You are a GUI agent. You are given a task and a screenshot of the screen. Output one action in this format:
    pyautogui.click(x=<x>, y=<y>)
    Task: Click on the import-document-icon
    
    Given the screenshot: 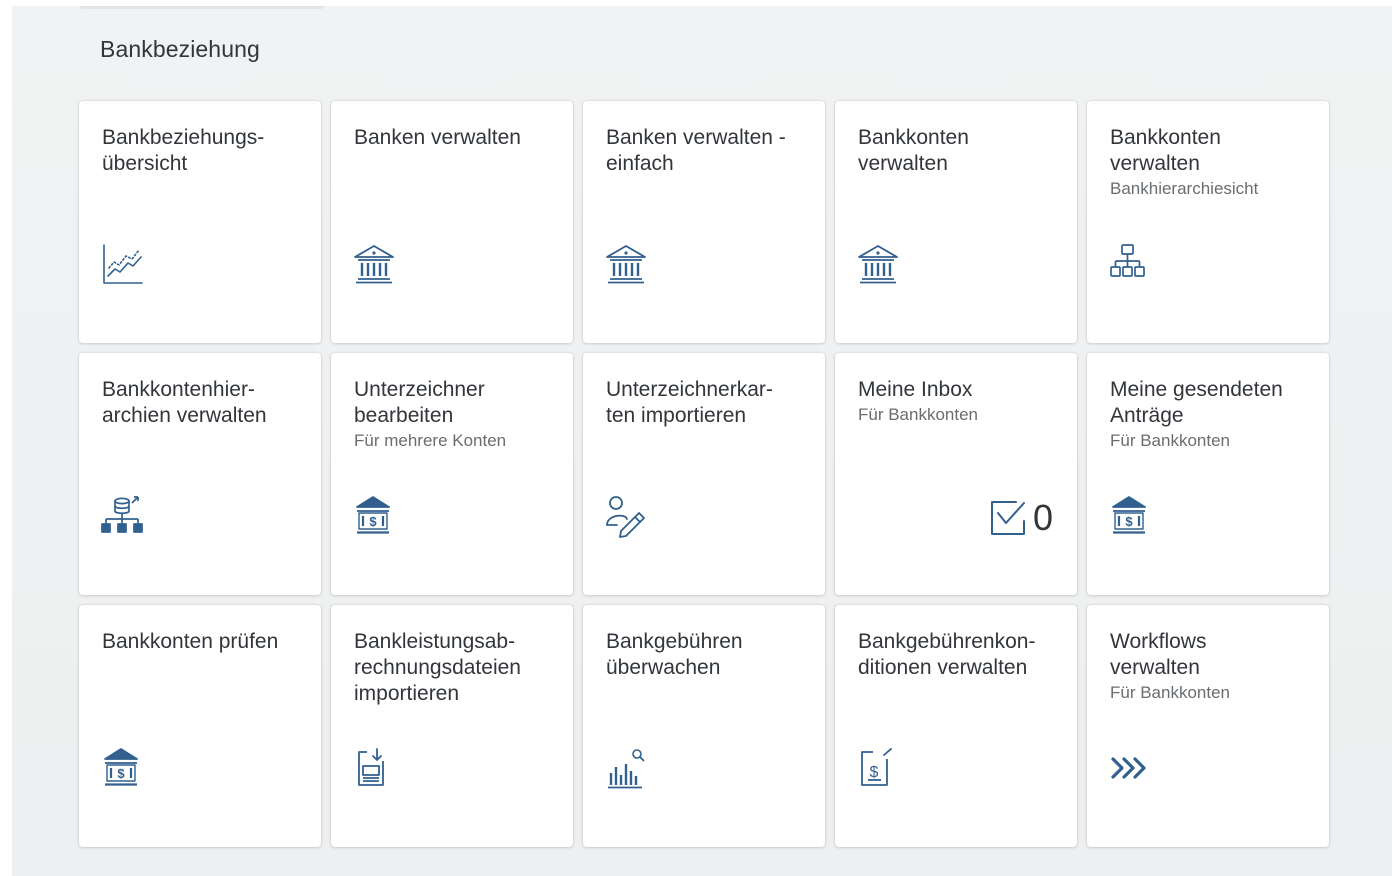 What is the action you would take?
    pyautogui.click(x=375, y=768)
    